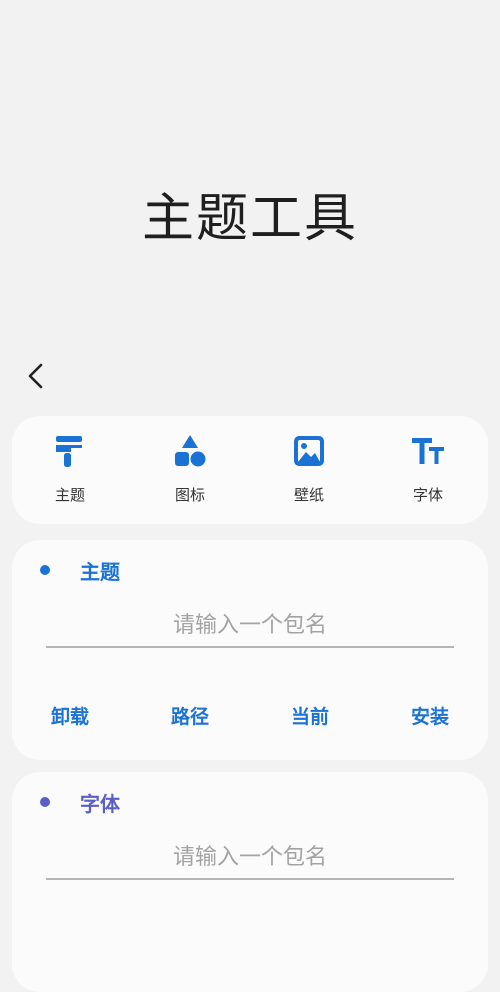  What do you see at coordinates (430, 715) in the screenshot?
I see `install-button: 安装` at bounding box center [430, 715].